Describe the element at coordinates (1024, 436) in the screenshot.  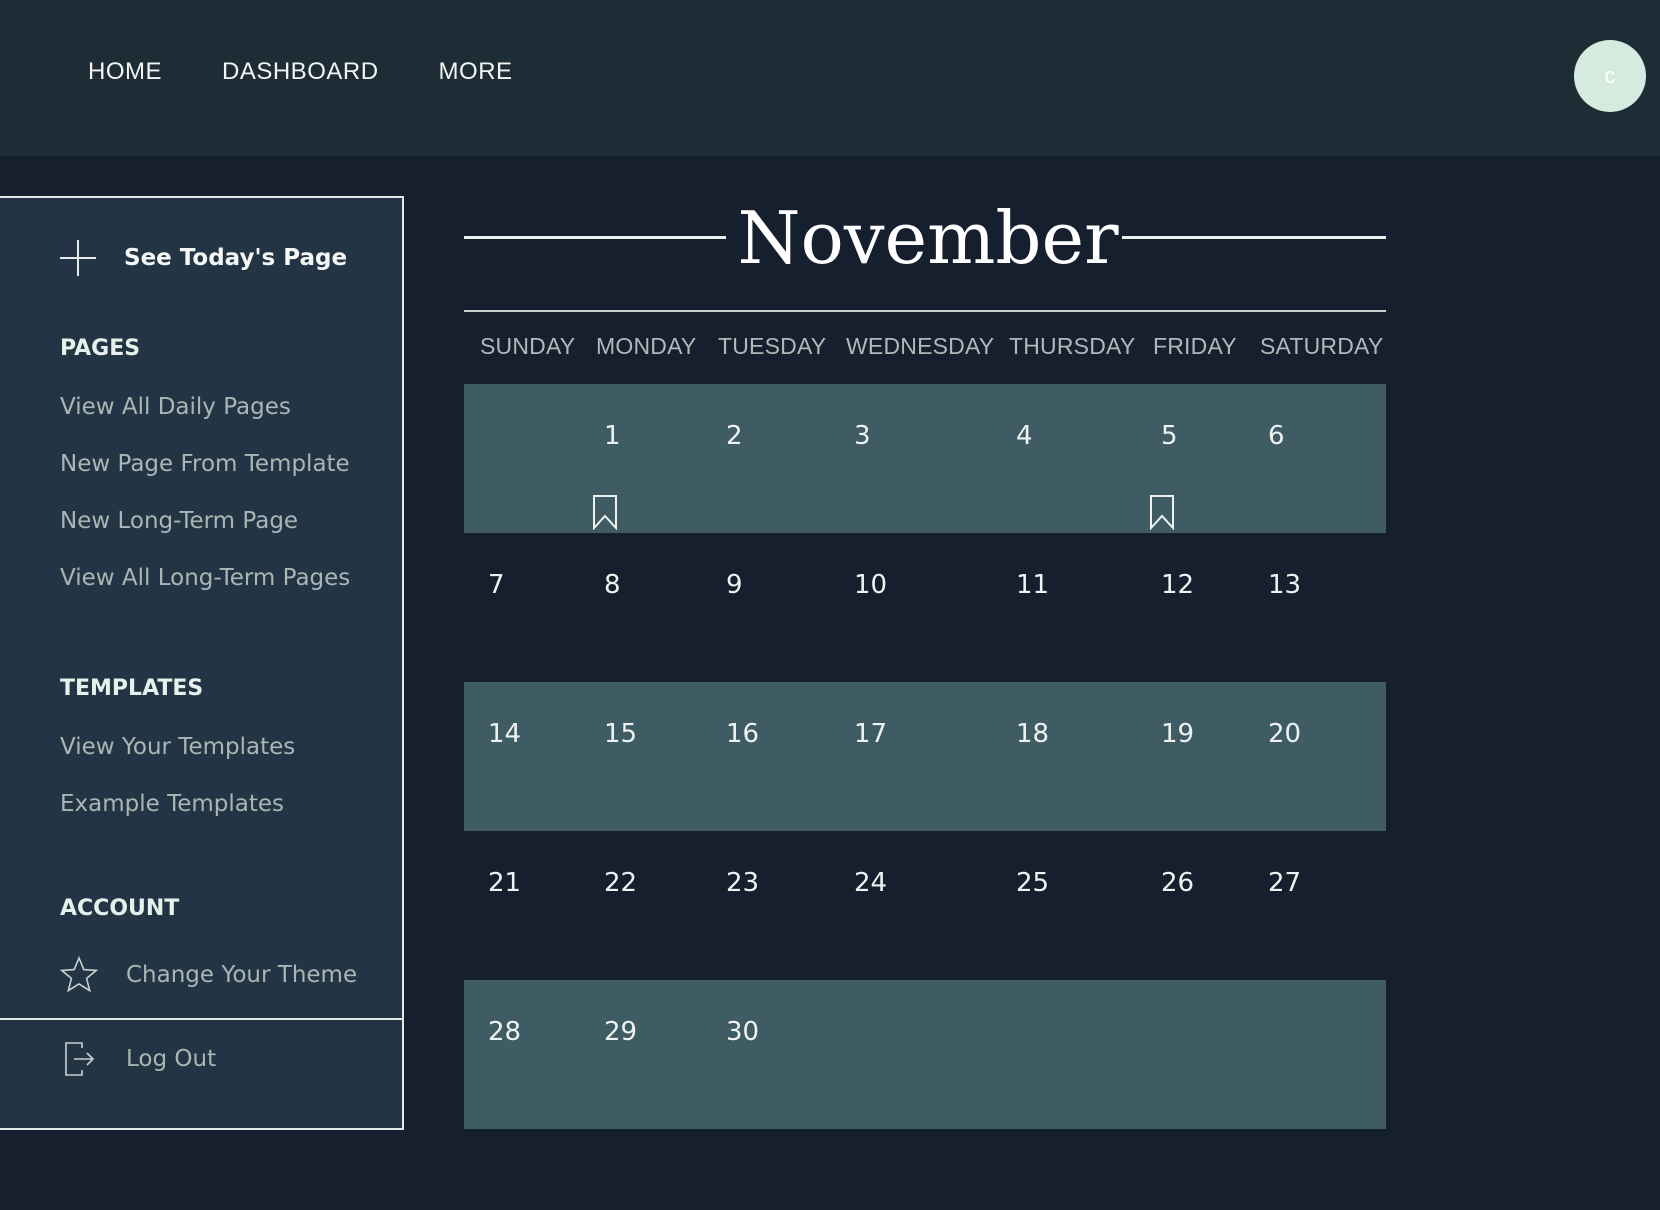
I see `calendar-day: 4` at that location.